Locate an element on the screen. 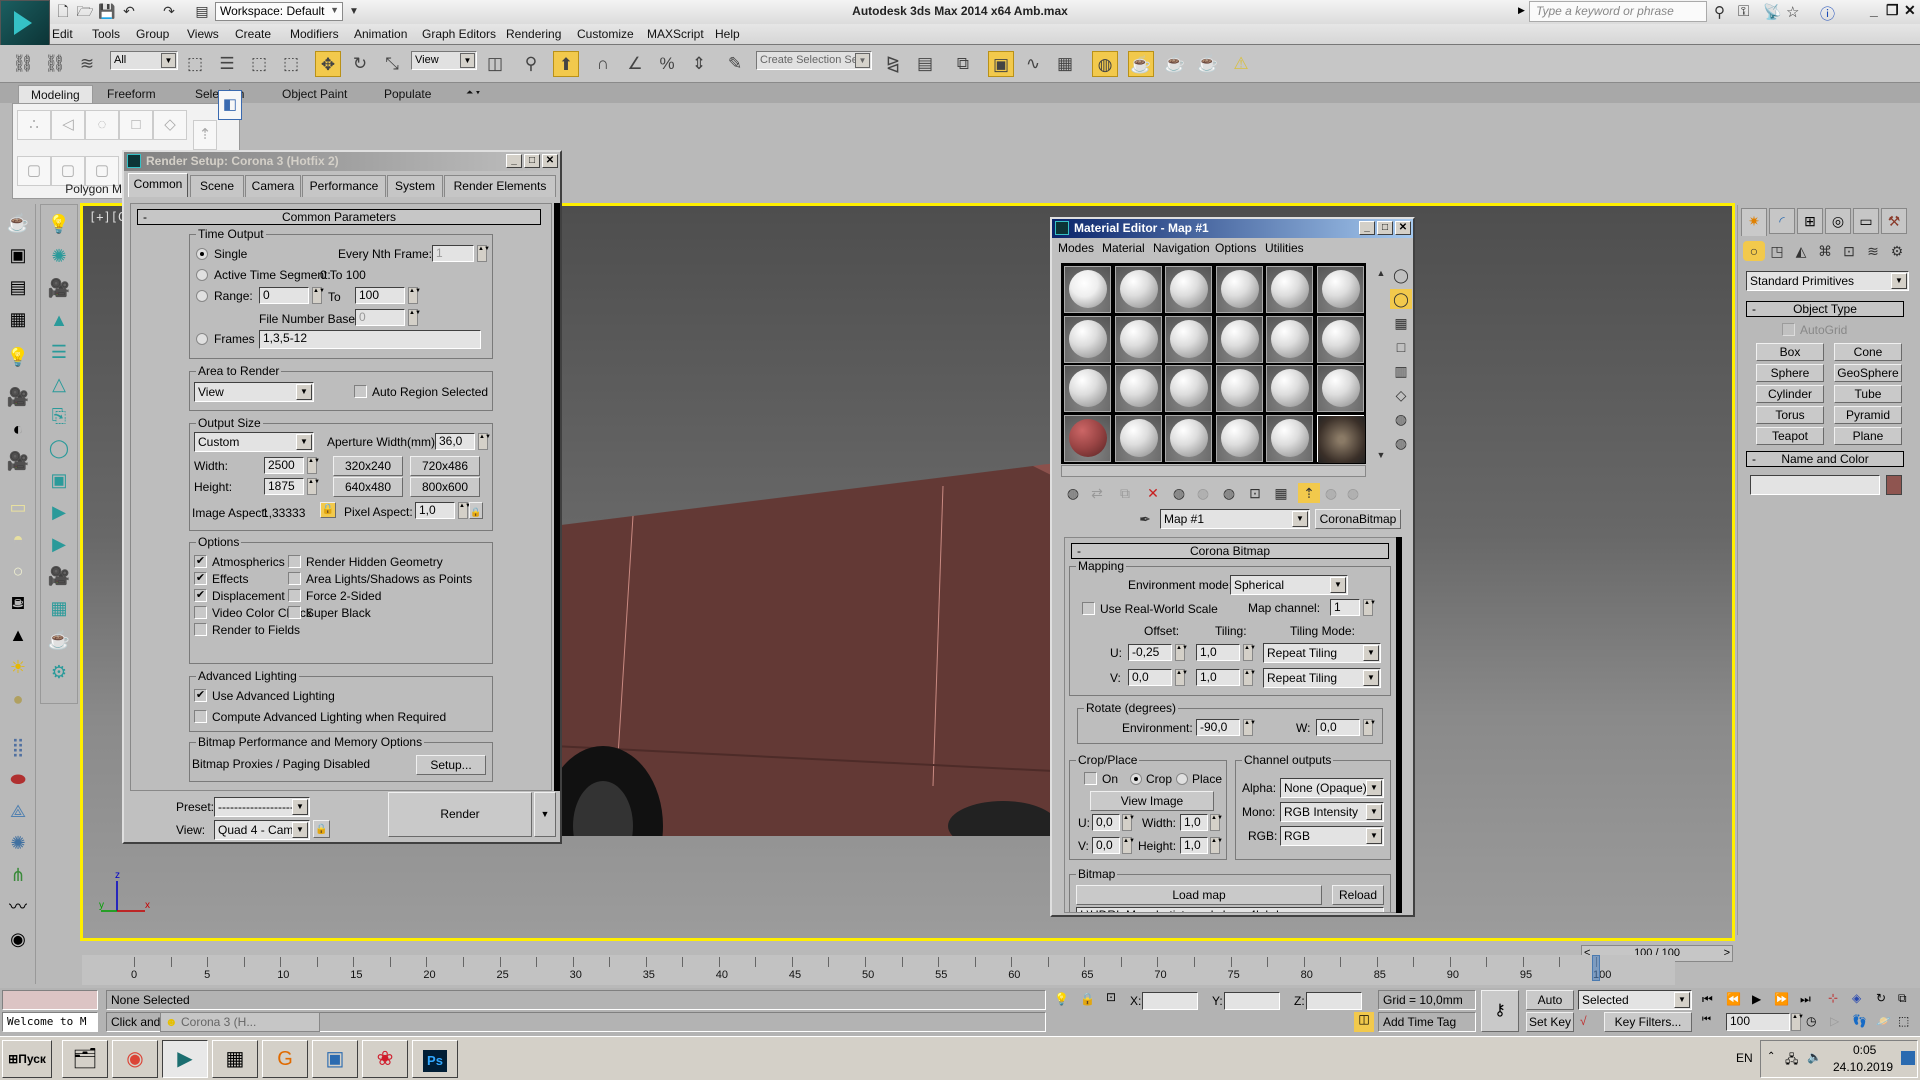 Image resolution: width=1920 pixels, height=1080 pixels. shapes-icon: ◳ is located at coordinates (1777, 251).